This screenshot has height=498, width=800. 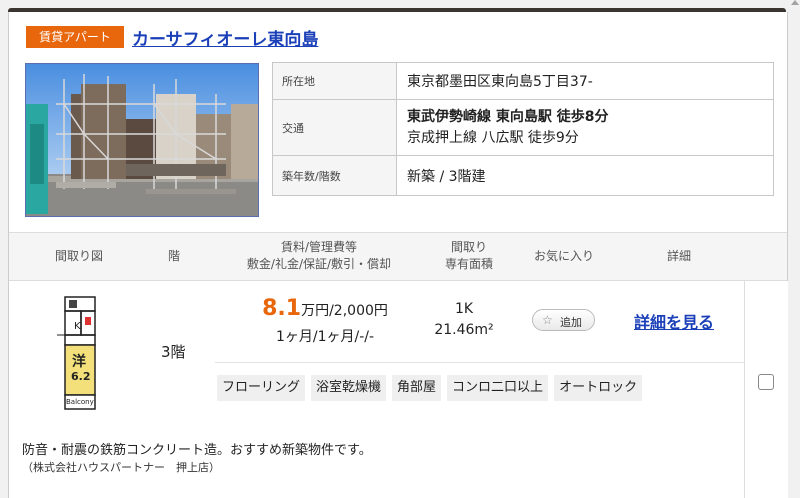 What do you see at coordinates (464, 309) in the screenshot?
I see `layout-type: 1K` at bounding box center [464, 309].